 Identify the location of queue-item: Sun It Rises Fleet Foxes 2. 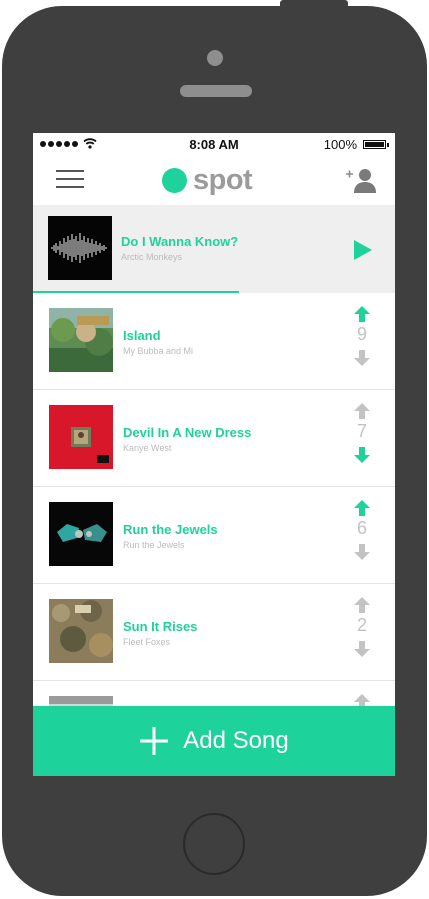
(214, 632).